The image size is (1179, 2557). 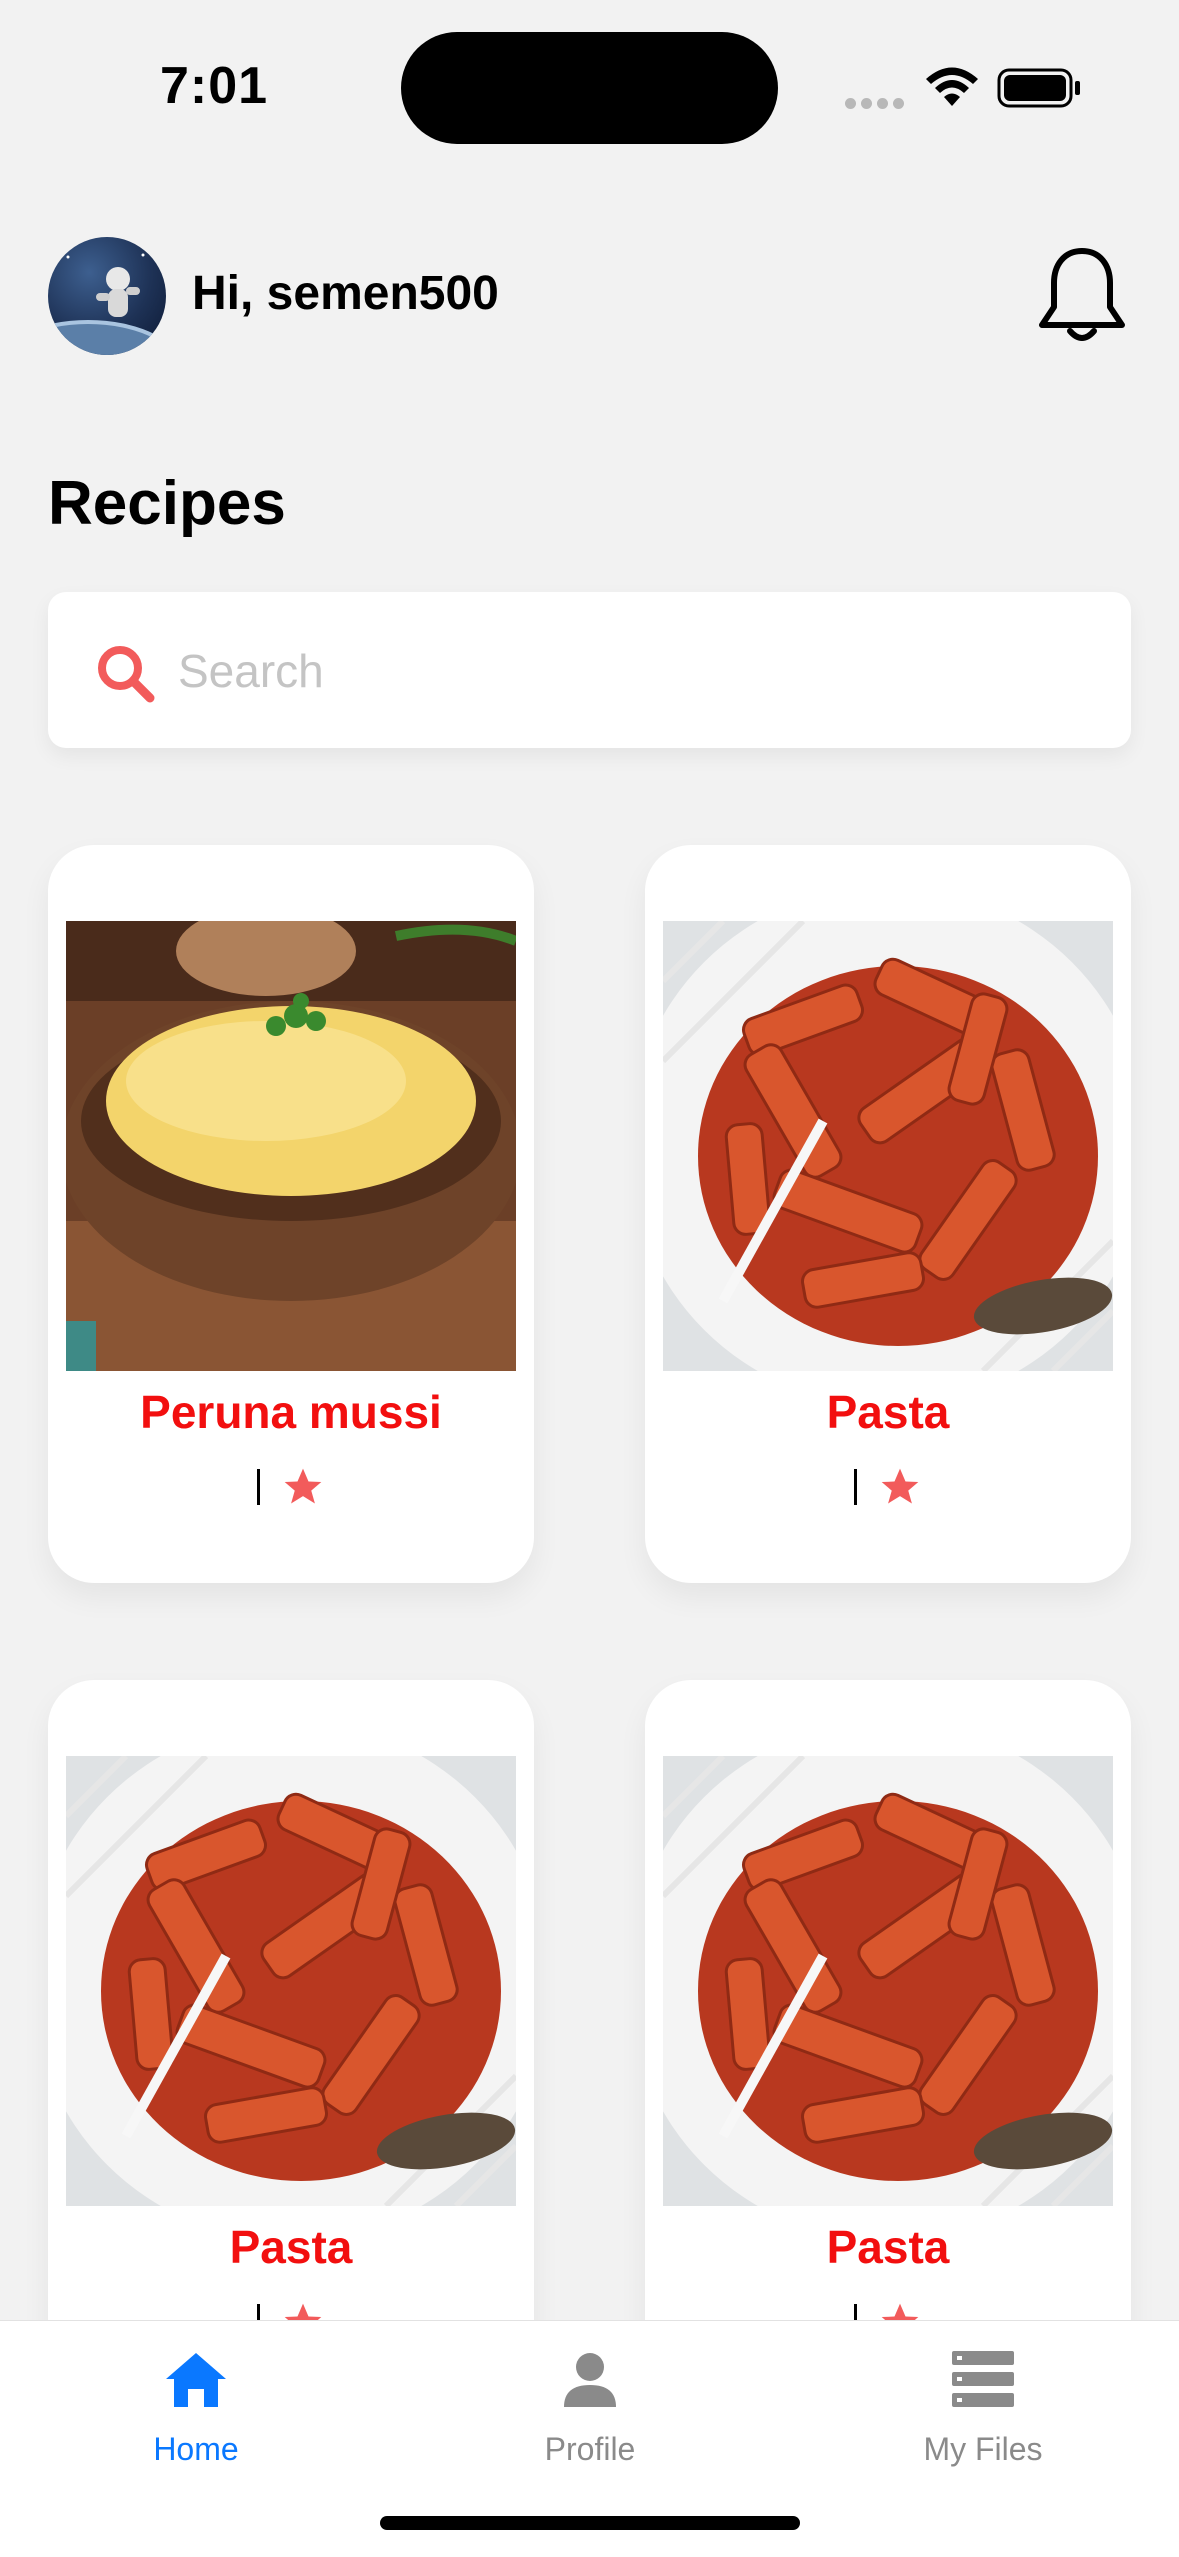 I want to click on person-icon, so click(x=590, y=2382).